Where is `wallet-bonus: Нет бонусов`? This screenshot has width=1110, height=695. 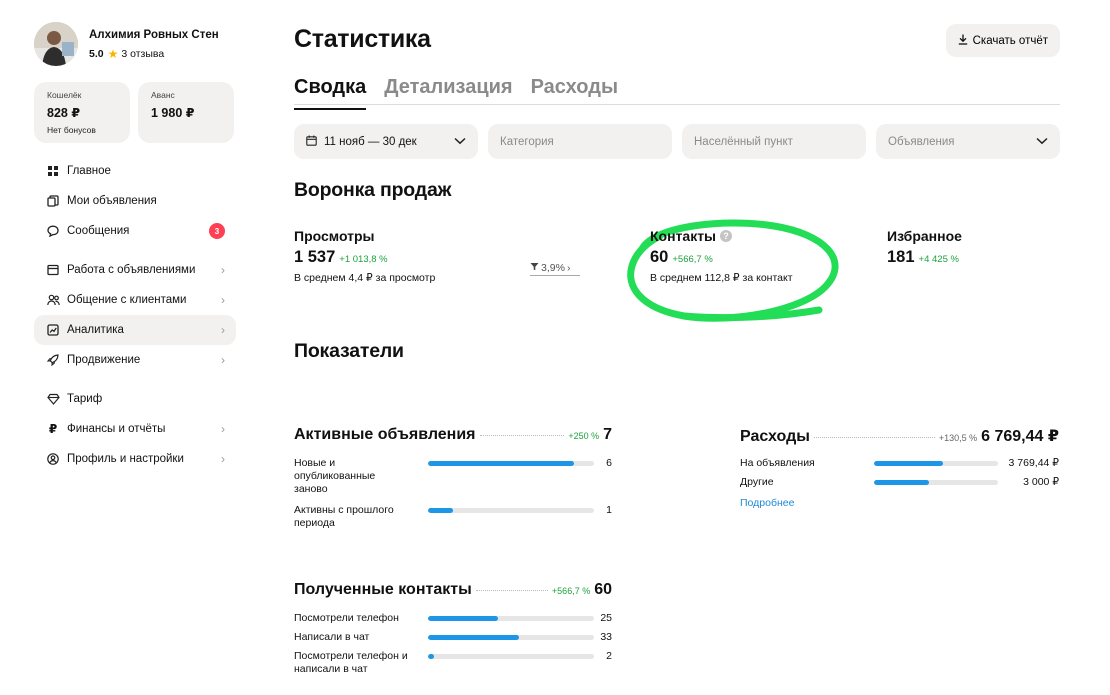
wallet-bonus: Нет бонусов is located at coordinates (71, 130).